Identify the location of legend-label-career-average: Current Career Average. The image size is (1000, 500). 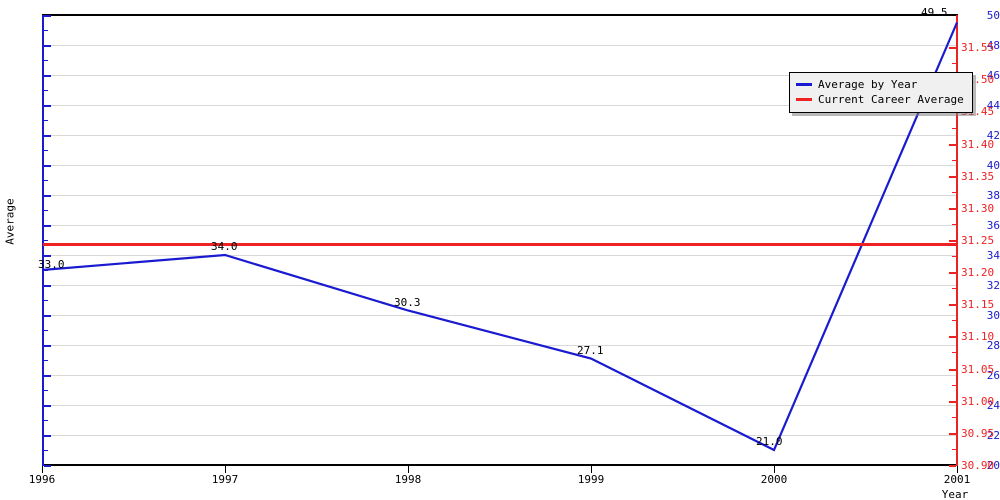
(891, 99).